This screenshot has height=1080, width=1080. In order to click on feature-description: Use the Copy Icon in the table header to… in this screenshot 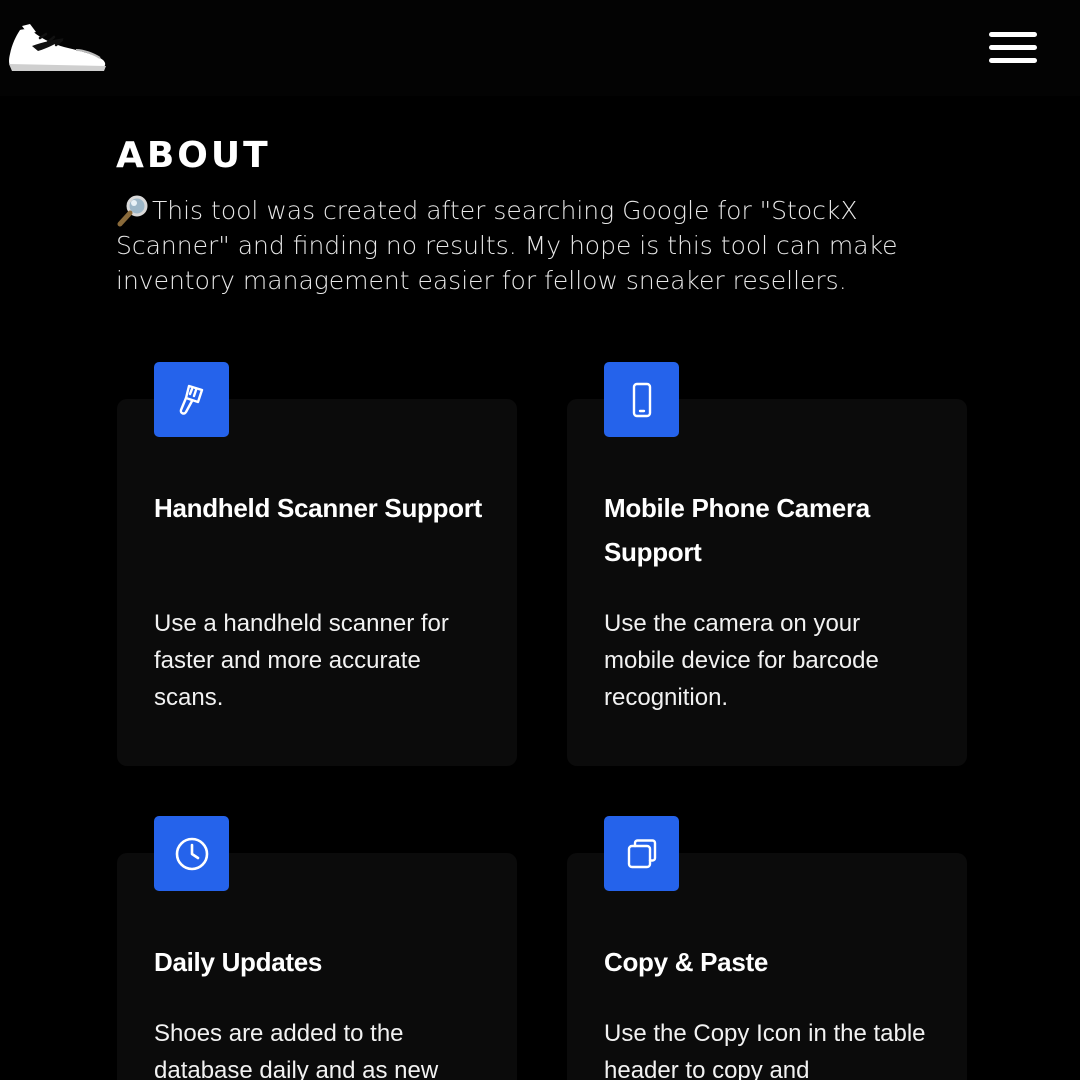, I will do `click(765, 1050)`.